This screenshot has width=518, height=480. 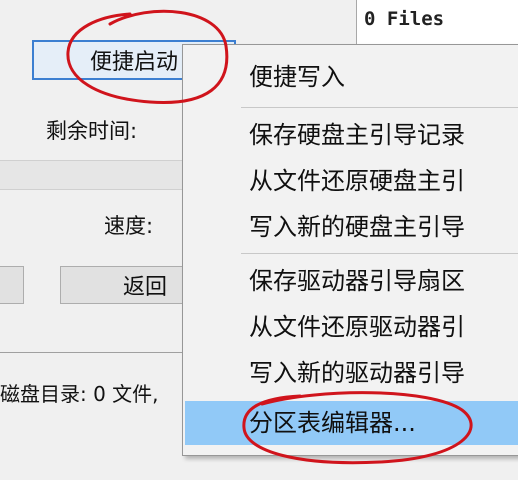 I want to click on quick-boot-label: 便捷启动, so click(x=133, y=62).